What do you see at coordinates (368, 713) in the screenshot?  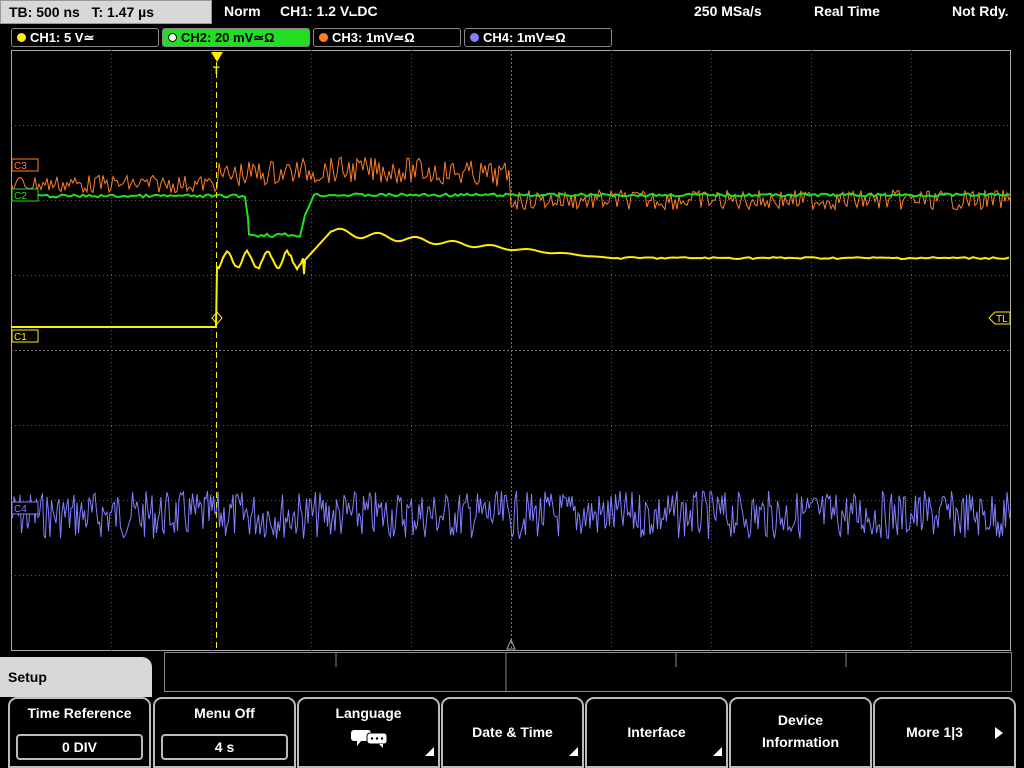 I see `language-label: Language` at bounding box center [368, 713].